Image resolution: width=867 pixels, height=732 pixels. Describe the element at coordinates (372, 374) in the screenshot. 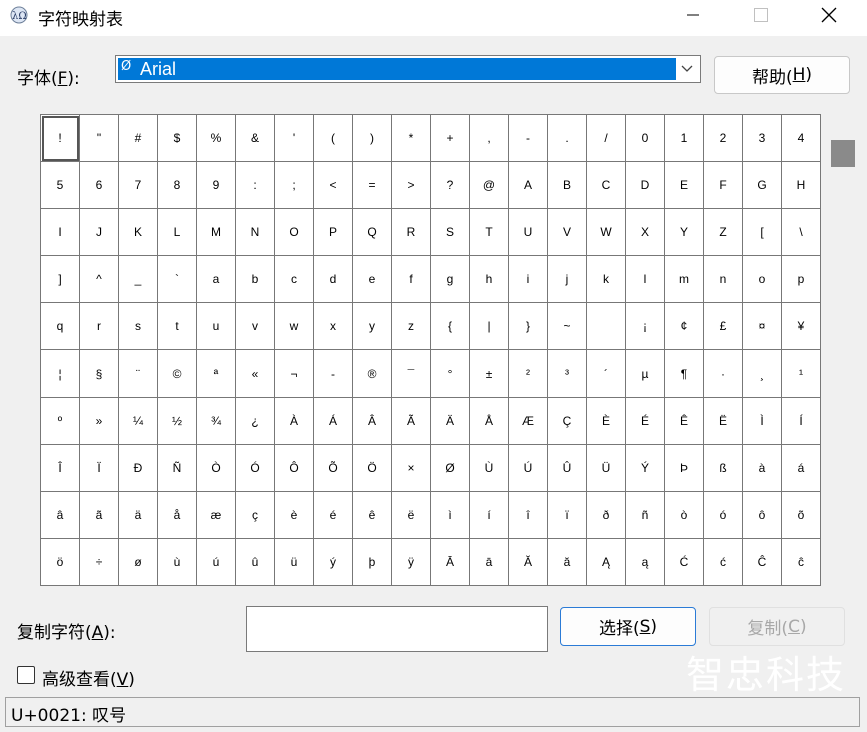

I see `char-cell: ®` at that location.